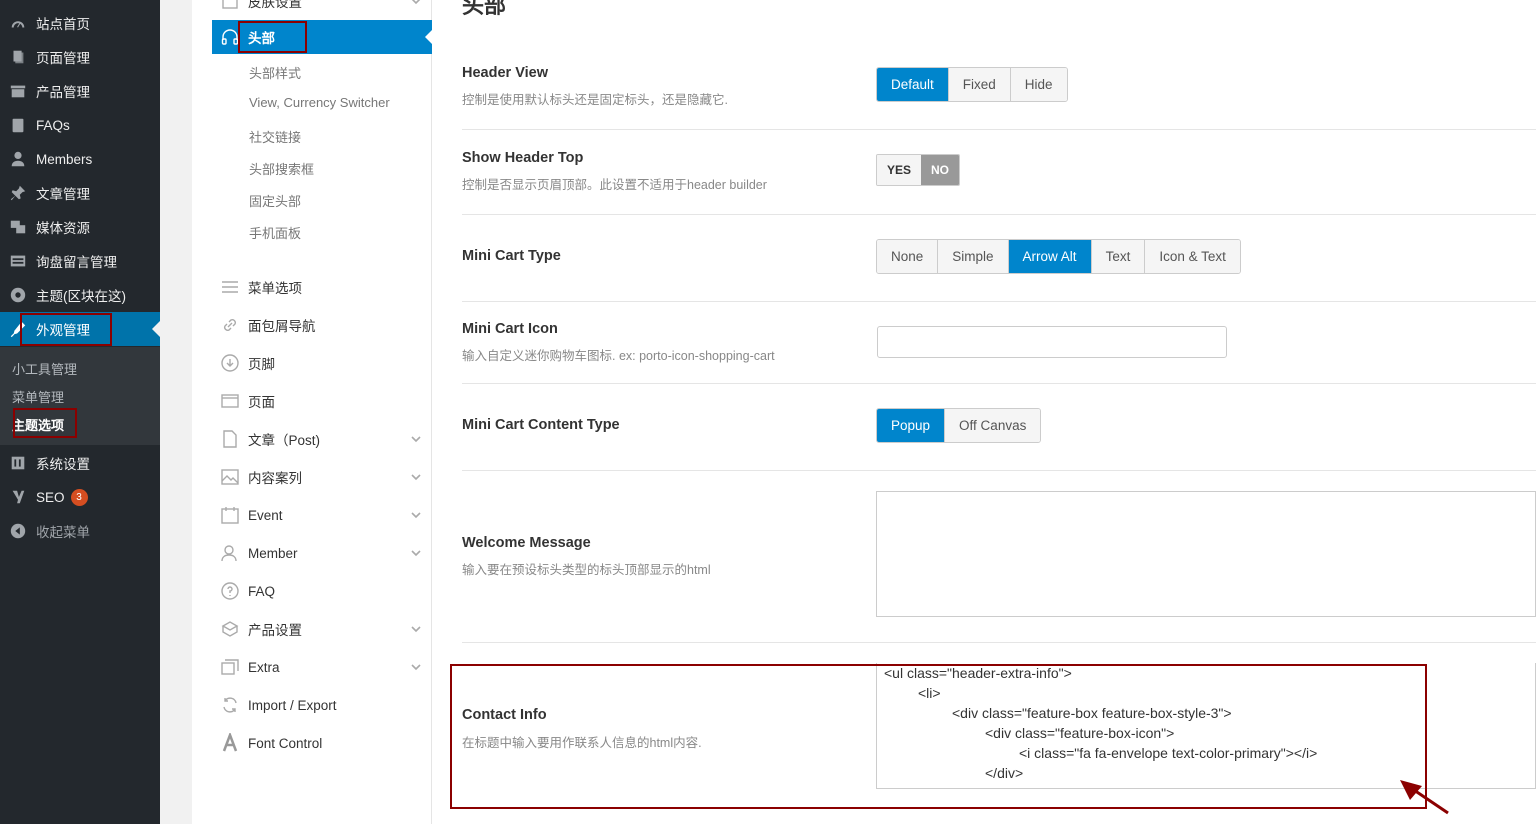 This screenshot has height=824, width=1536. Describe the element at coordinates (80, 57) in the screenshot. I see `wp-menu-pages: 页面管理` at that location.